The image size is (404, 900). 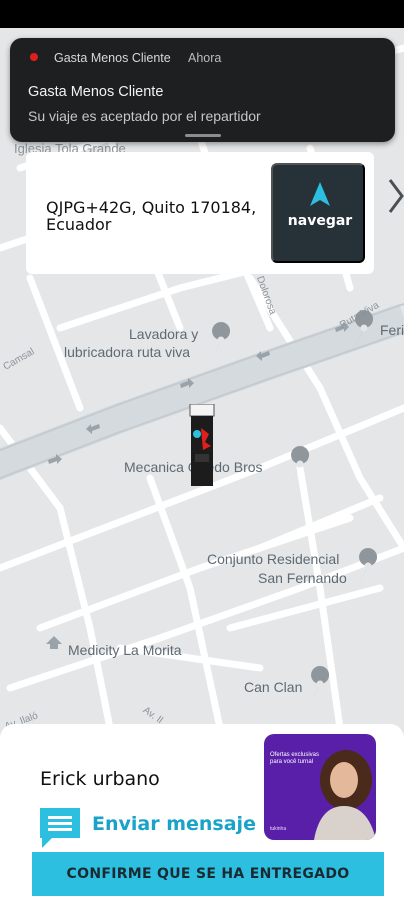 I want to click on poi-lavadora-label-1: Lavadora y, so click(x=164, y=334).